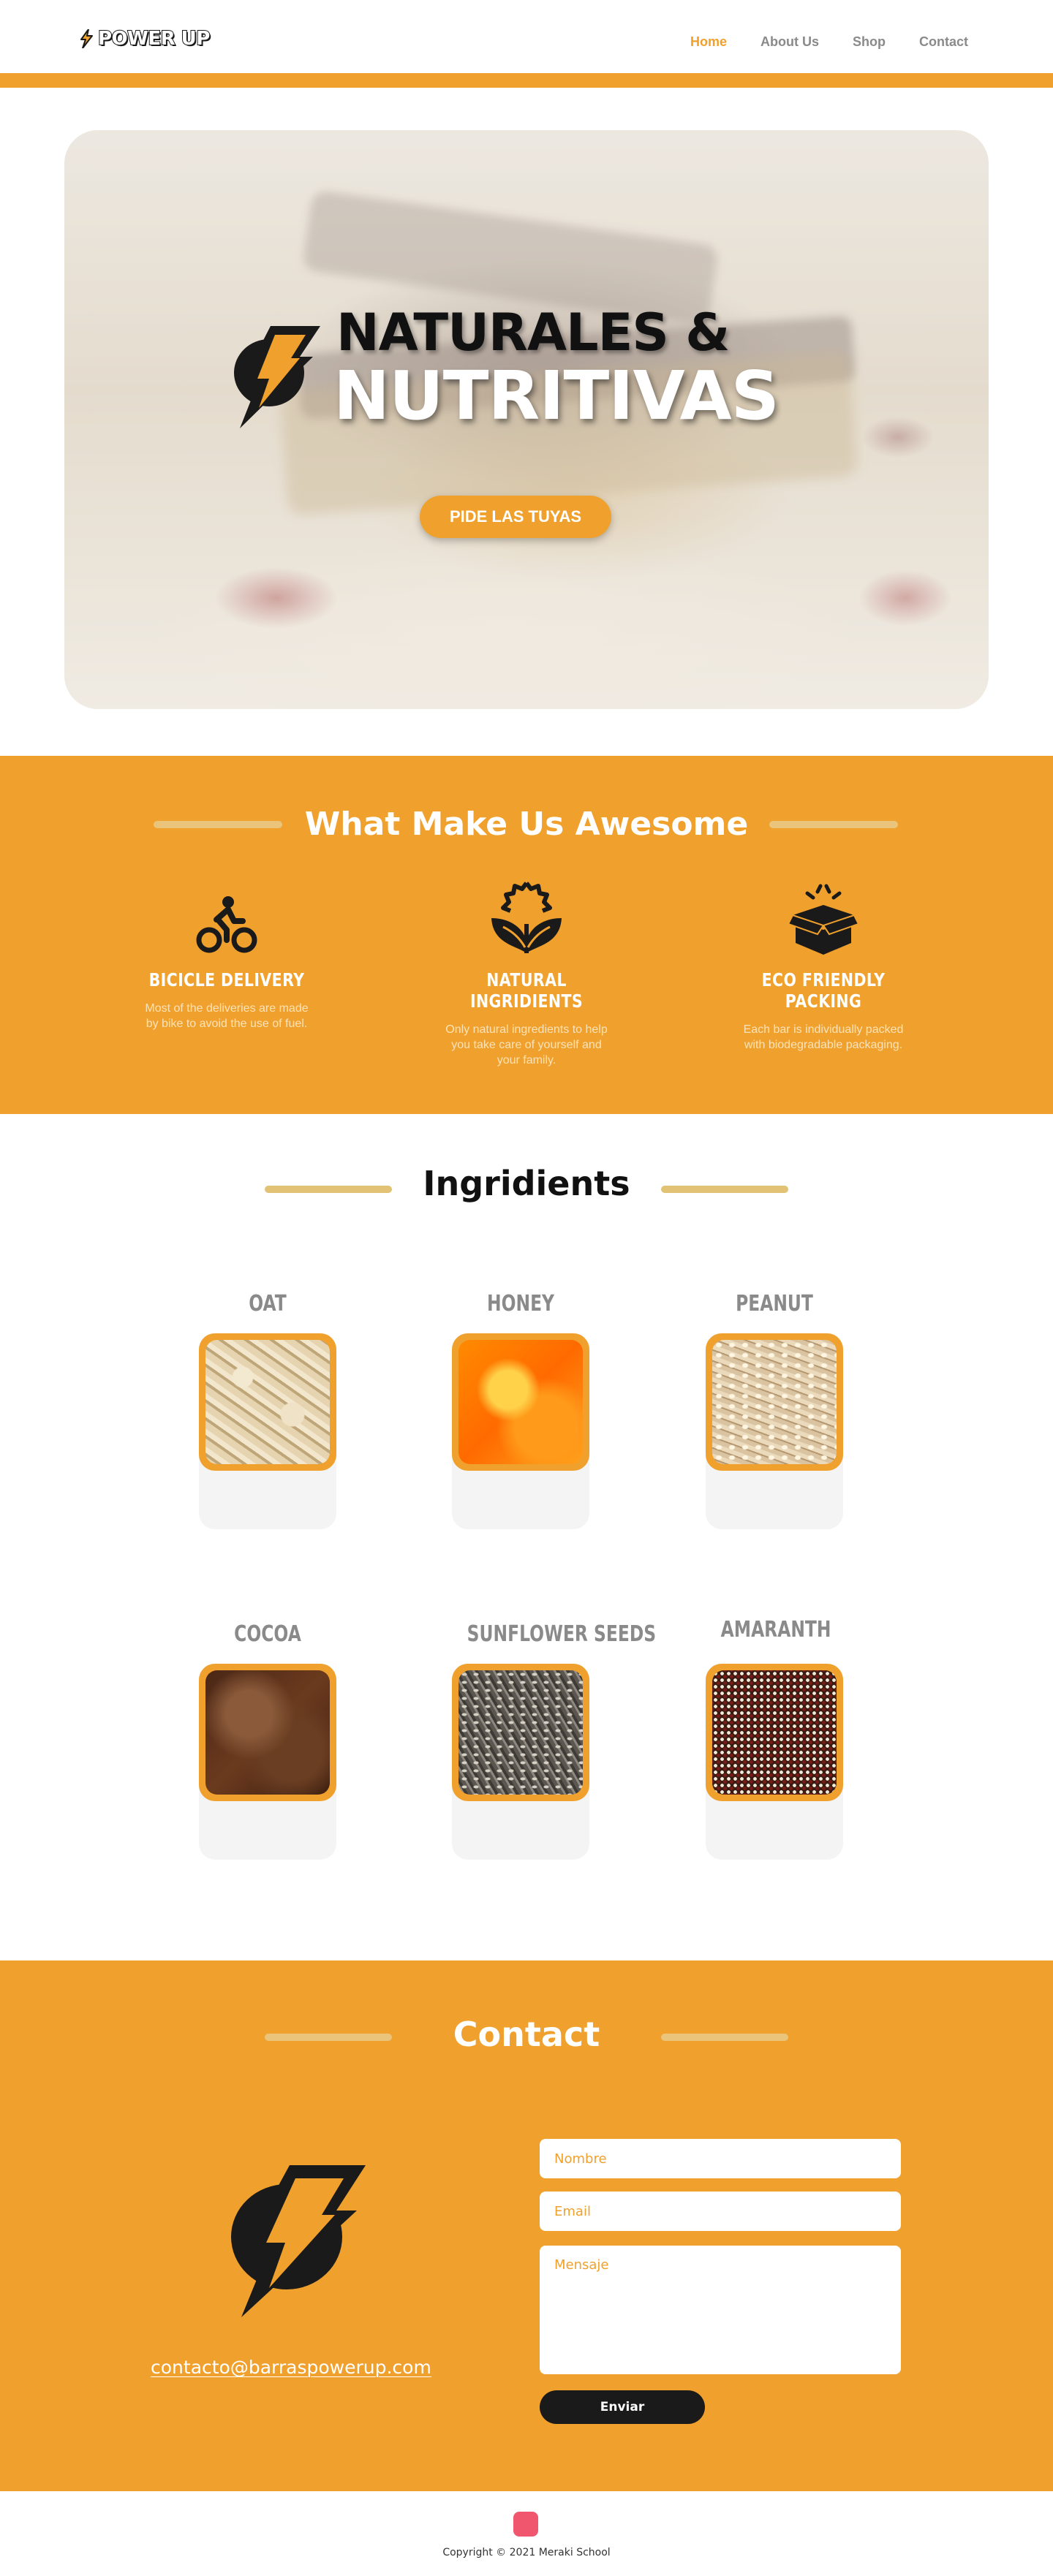 The width and height of the screenshot is (1053, 2576). Describe the element at coordinates (267, 1732) in the screenshot. I see `cocoa-photo` at that location.